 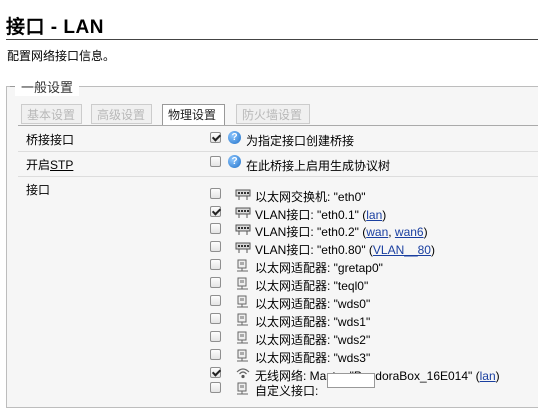 I want to click on network-link: wan, so click(x=377, y=232).